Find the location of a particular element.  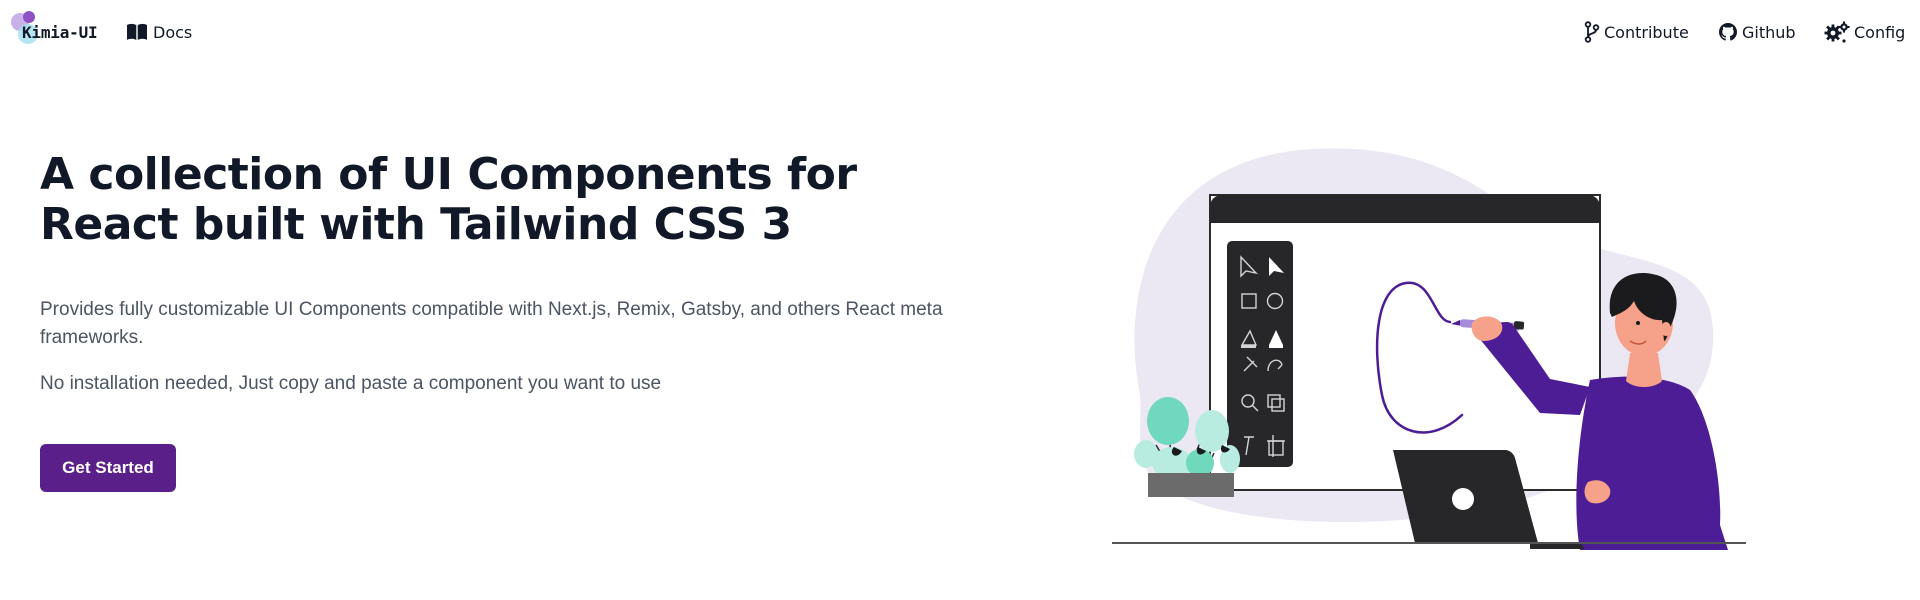

nav-config-link: Config is located at coordinates (1864, 32).